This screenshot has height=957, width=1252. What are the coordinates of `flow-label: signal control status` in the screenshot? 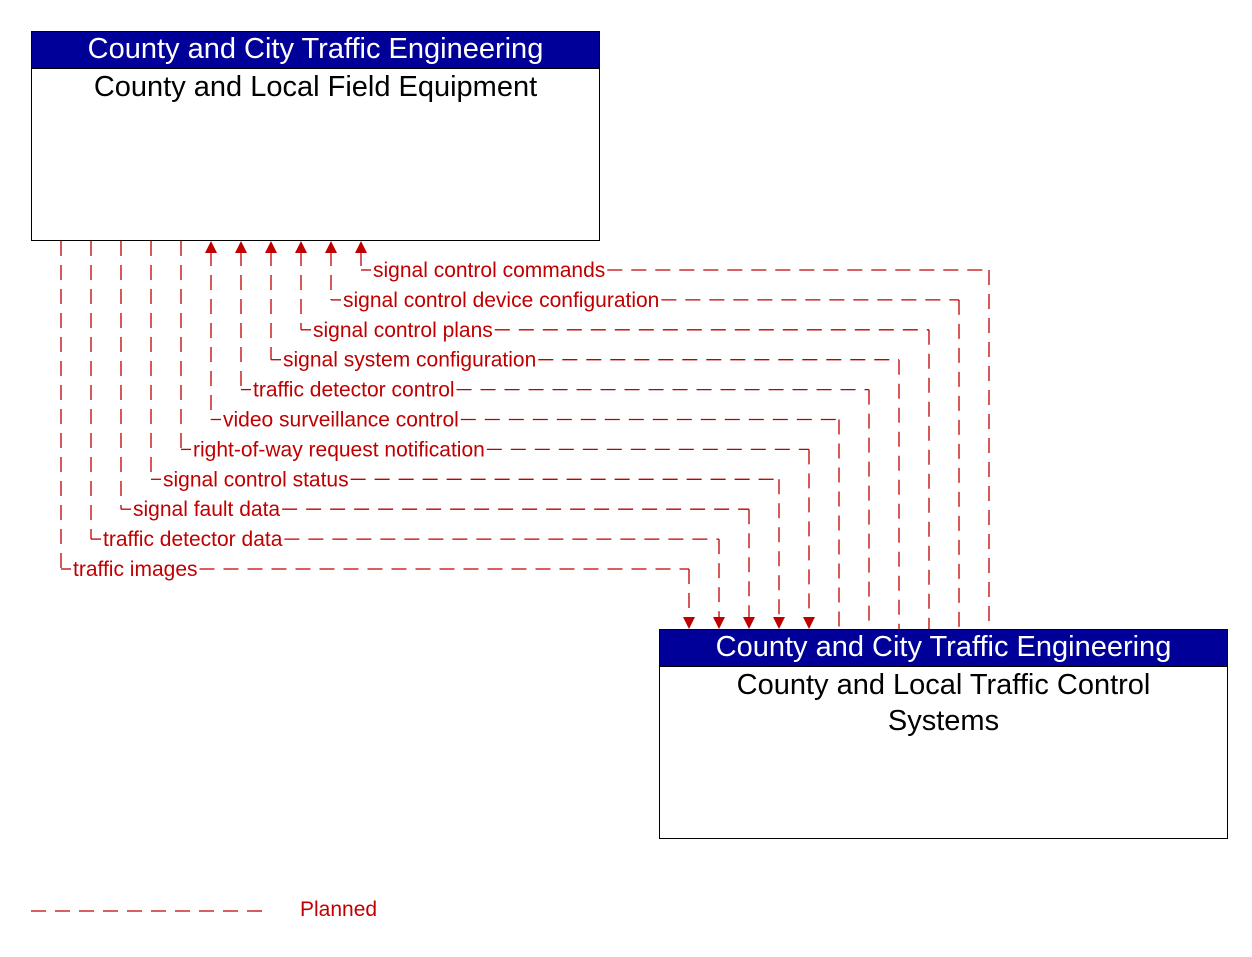 It's located at (256, 479).